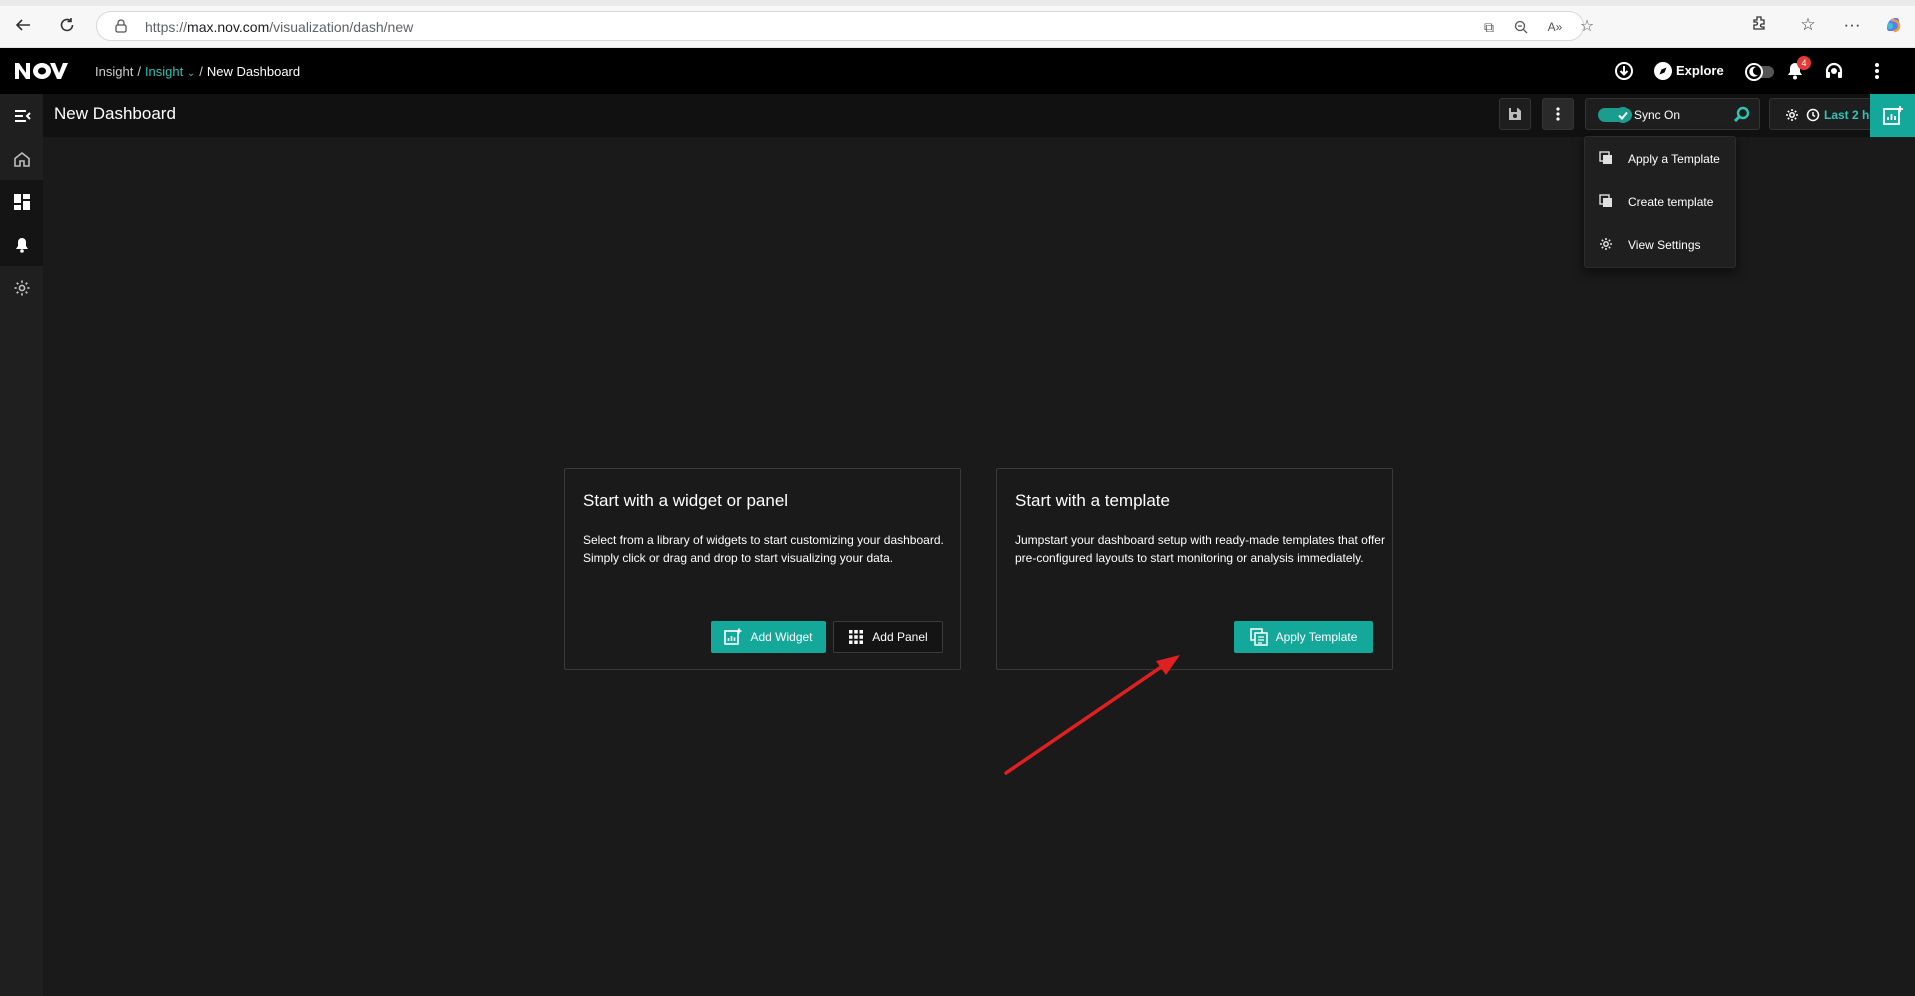  What do you see at coordinates (1657, 115) in the screenshot?
I see `sync-label: Sync On` at bounding box center [1657, 115].